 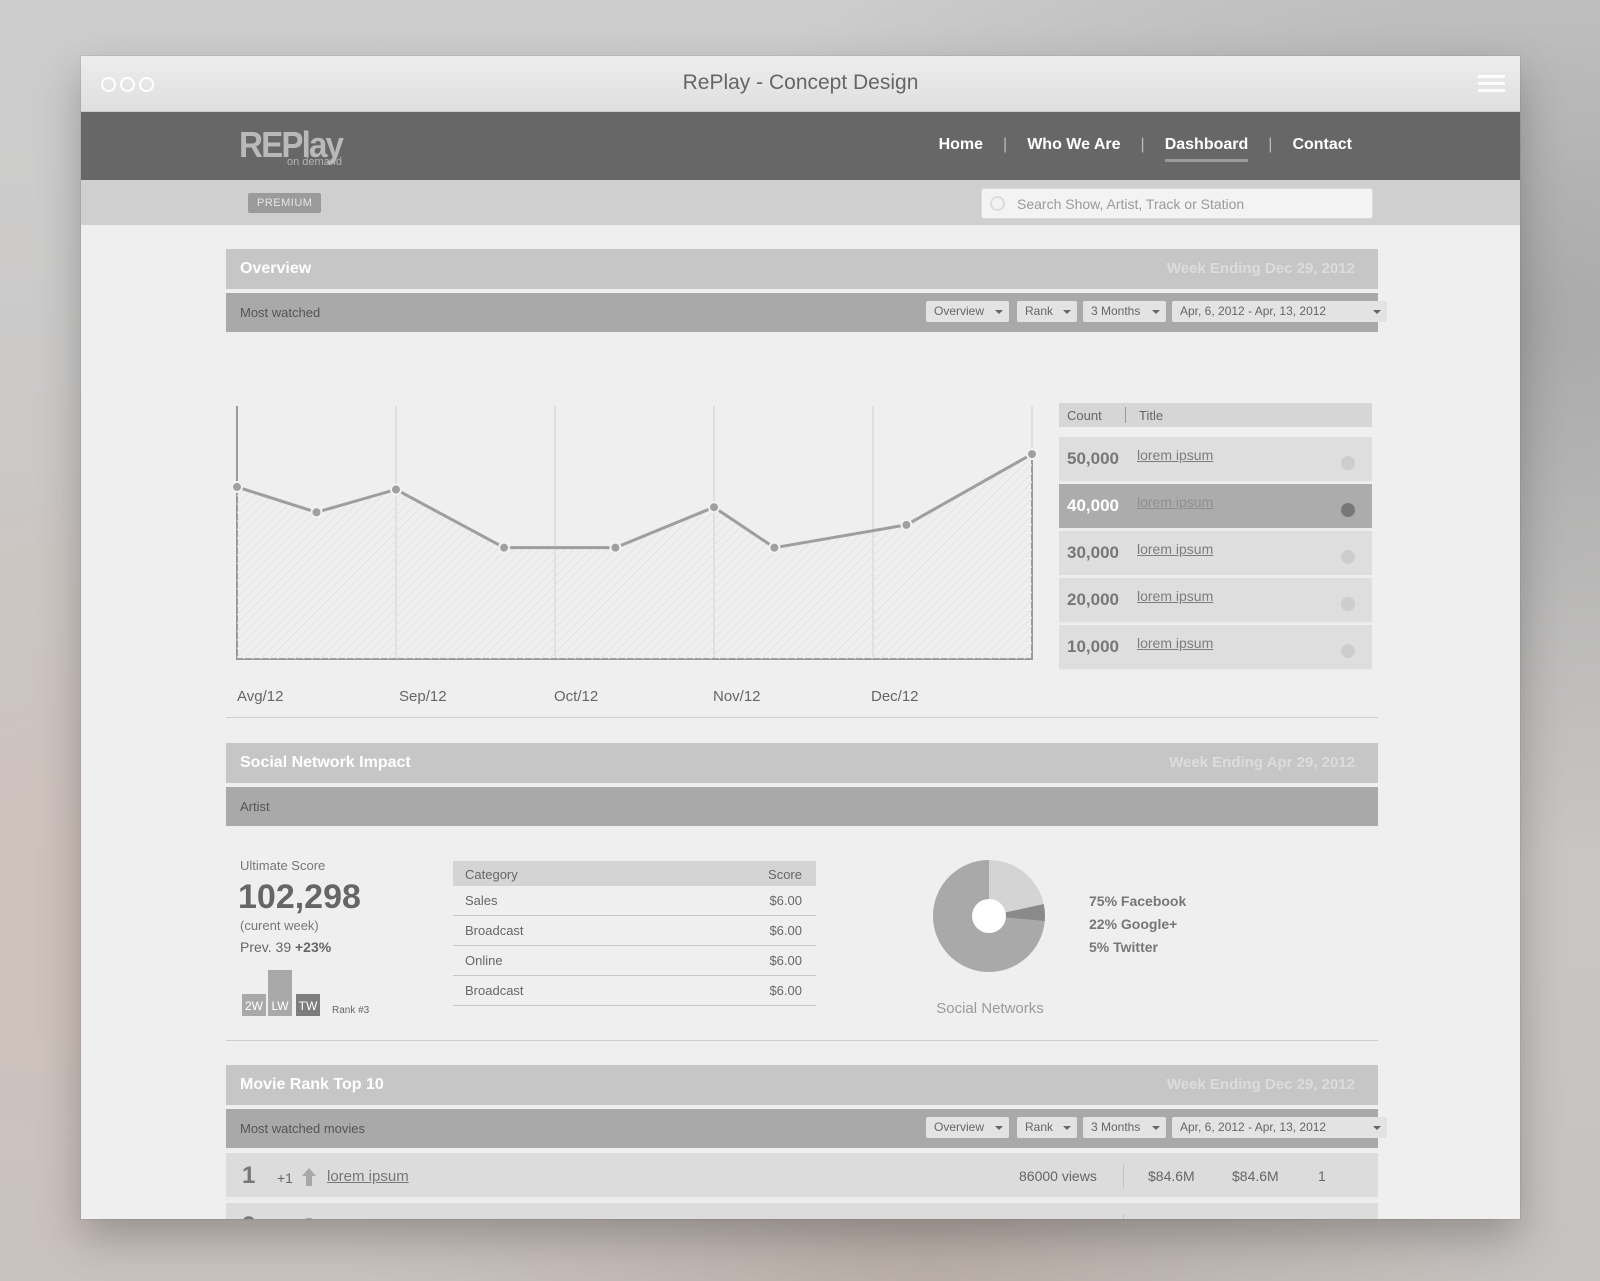 I want to click on count-table-row: 20,000 lorem ipsum, so click(x=1215, y=601).